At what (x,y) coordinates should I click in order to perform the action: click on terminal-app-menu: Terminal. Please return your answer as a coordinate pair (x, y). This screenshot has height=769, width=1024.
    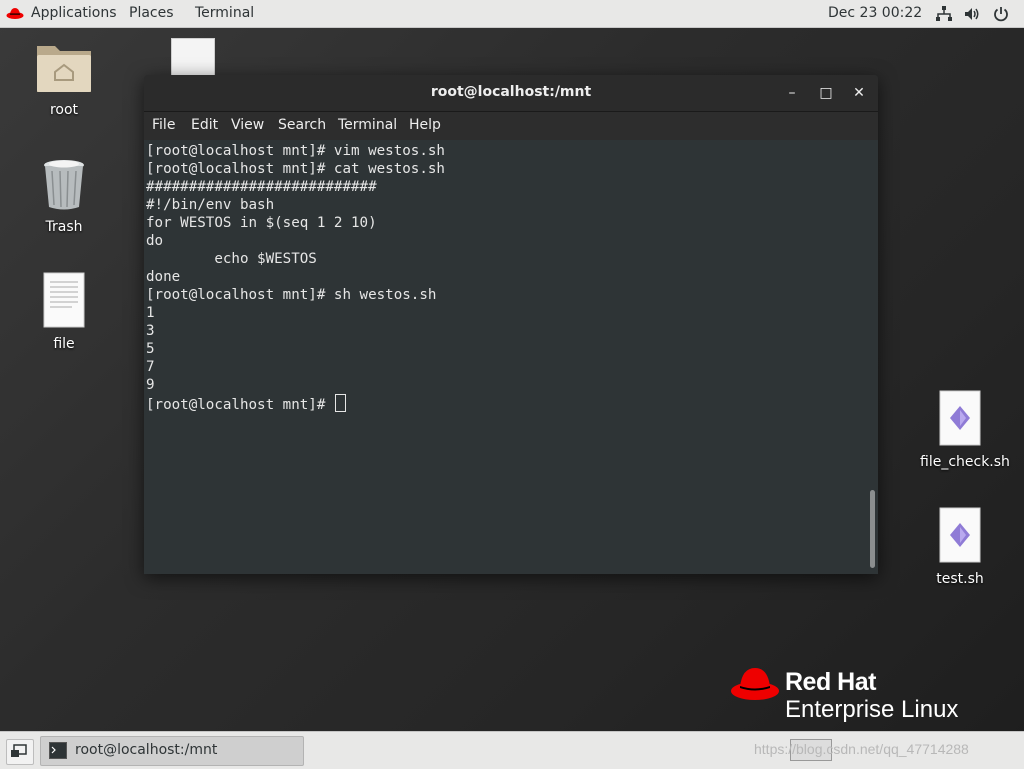
    Looking at the image, I should click on (224, 13).